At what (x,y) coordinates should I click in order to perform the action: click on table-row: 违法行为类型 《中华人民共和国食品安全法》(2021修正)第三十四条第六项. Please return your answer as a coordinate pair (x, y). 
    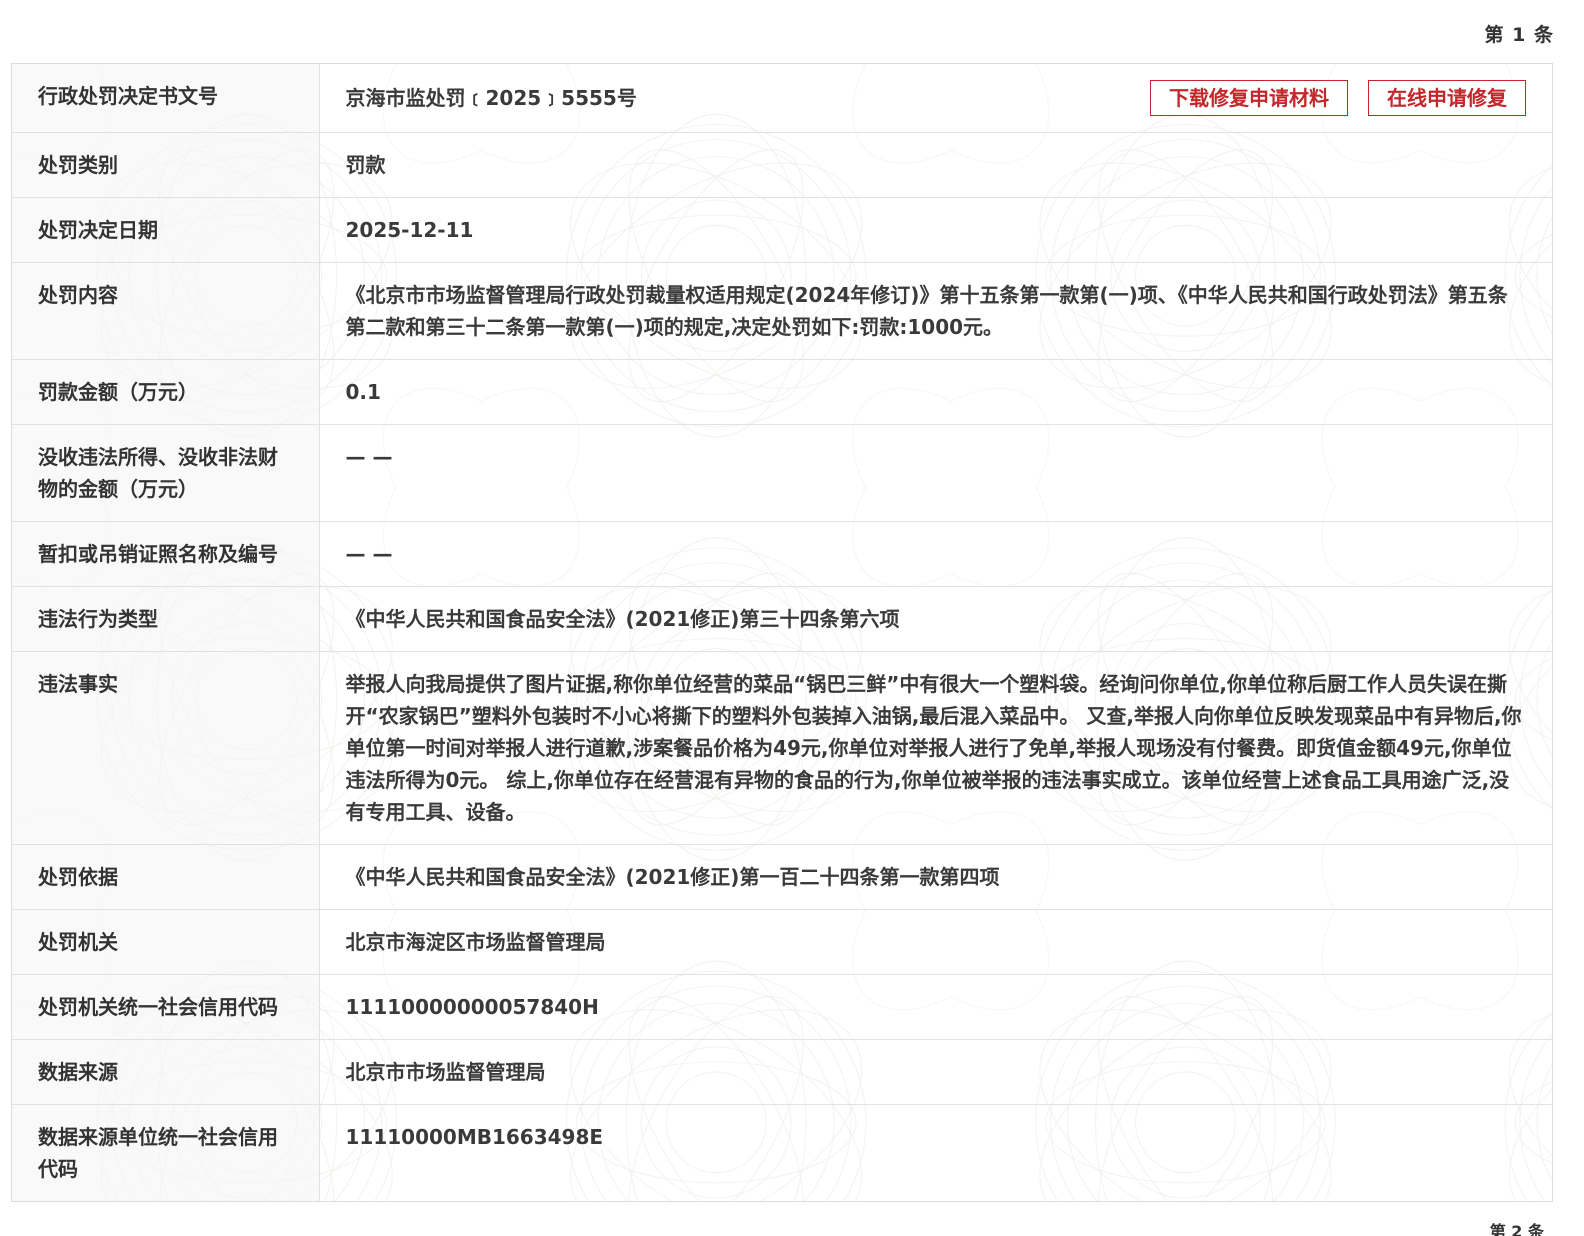
    Looking at the image, I should click on (782, 619).